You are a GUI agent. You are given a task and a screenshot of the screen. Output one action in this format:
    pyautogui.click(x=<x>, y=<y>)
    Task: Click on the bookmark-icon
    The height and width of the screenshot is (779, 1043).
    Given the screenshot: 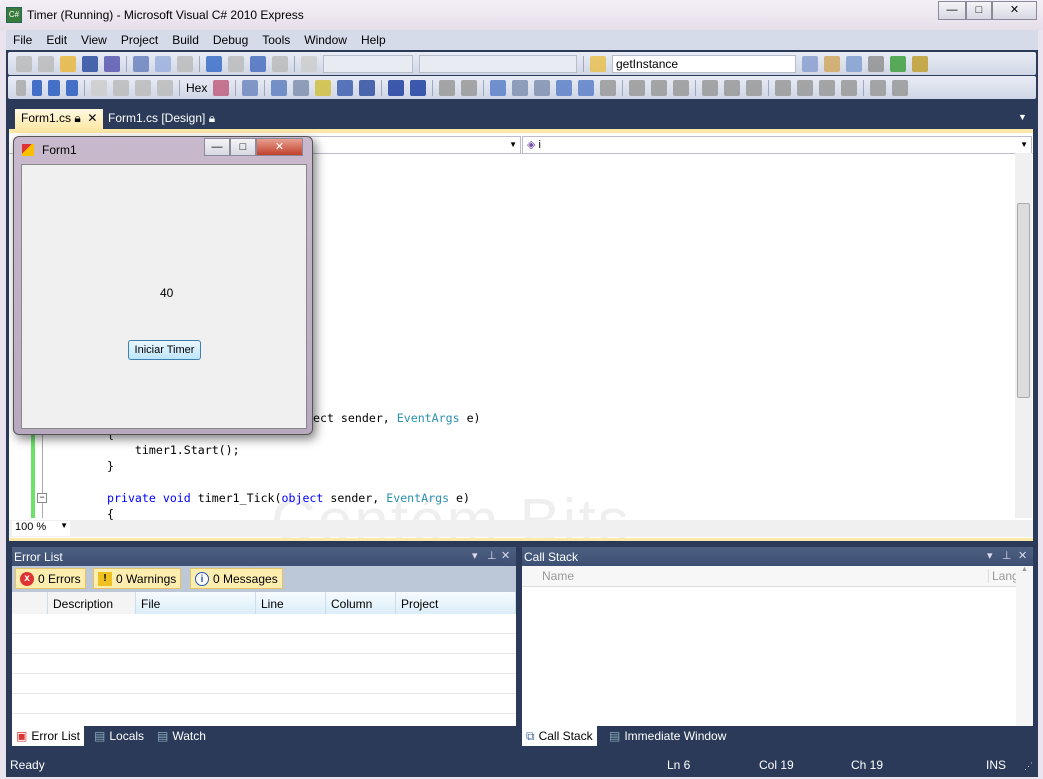 What is the action you would take?
    pyautogui.click(x=498, y=87)
    